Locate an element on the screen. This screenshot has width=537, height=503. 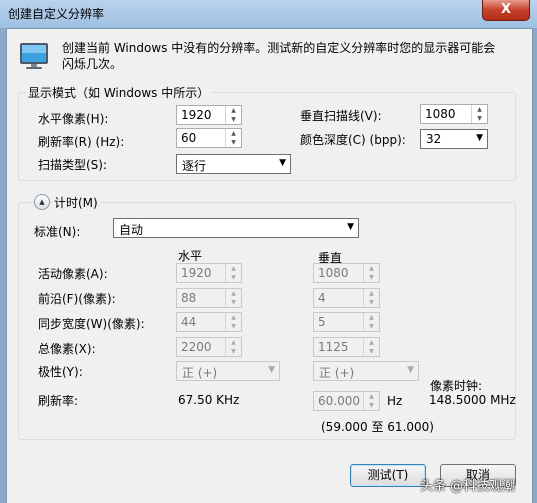
pixel-clock-label: 像素时钟: is located at coordinates (456, 386).